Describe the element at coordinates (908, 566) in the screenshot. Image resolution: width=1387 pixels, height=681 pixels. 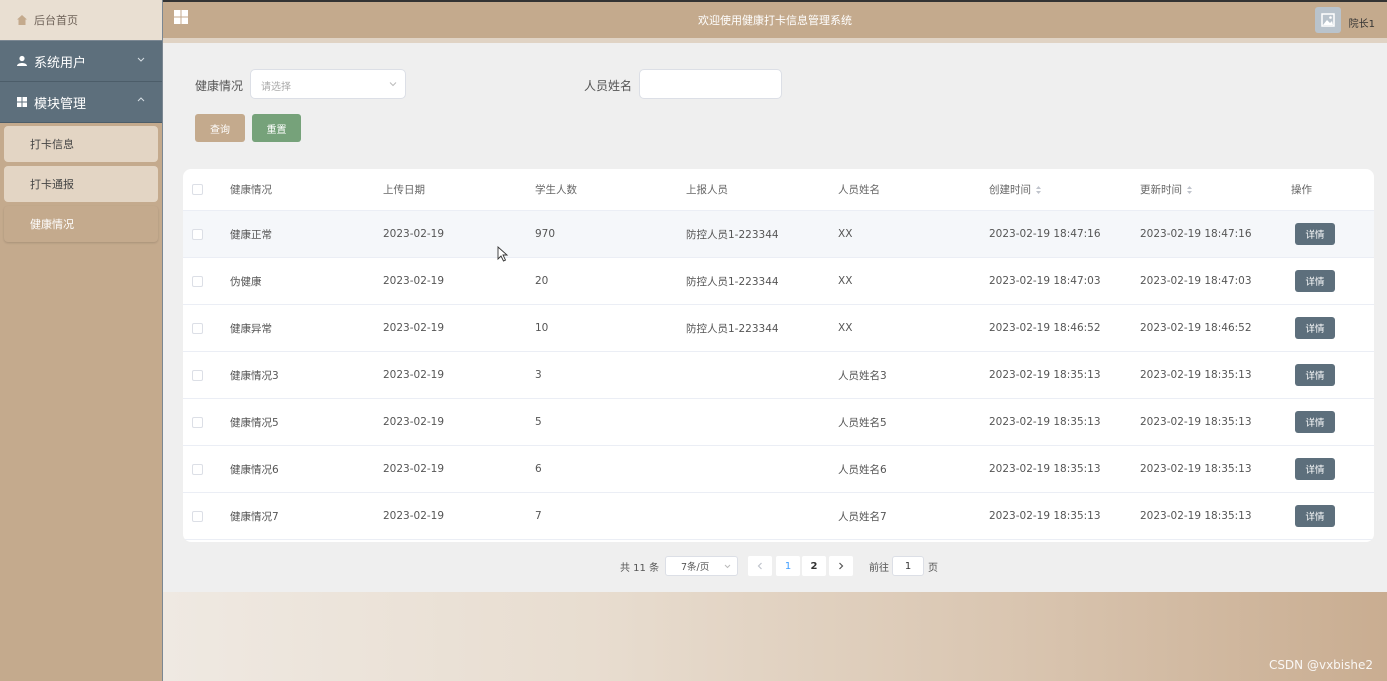
I see `goto-page-input: 1` at that location.